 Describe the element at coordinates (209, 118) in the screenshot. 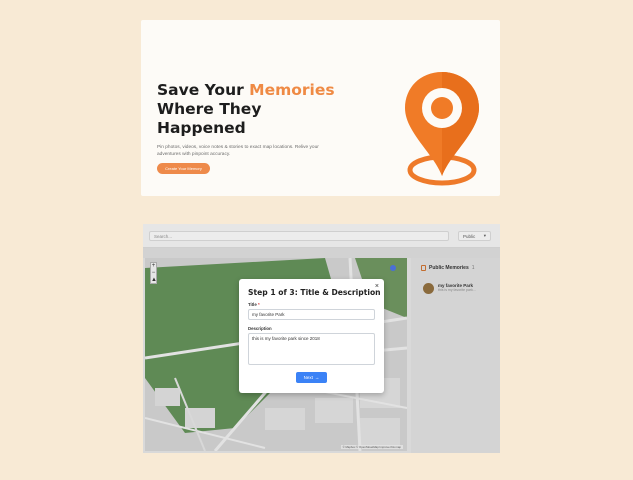

I see `hero-title-part2: Where They Happened` at that location.